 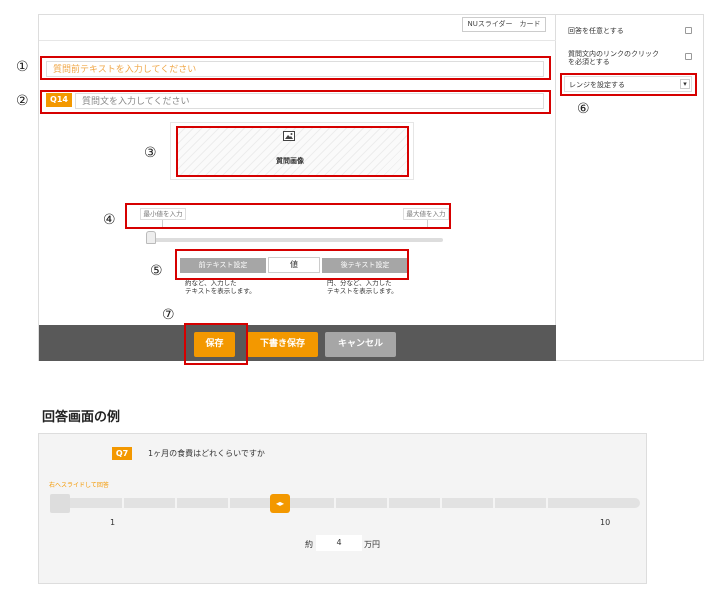 I want to click on require-link-click-checkbox, so click(x=688, y=56).